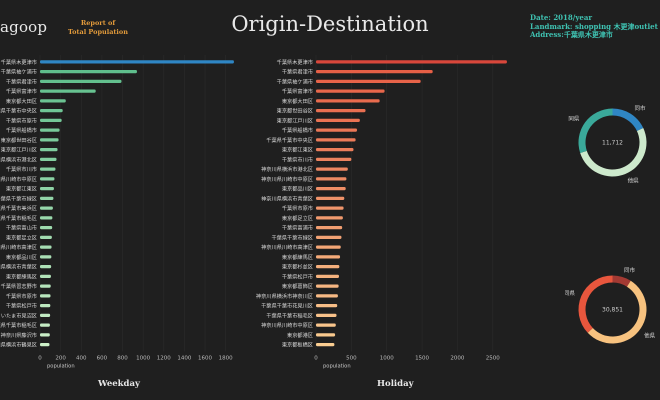 The height and width of the screenshot is (400, 660). Describe the element at coordinates (287, 198) in the screenshot. I see `category-label: 神奈川県横浜市青葉区` at that location.